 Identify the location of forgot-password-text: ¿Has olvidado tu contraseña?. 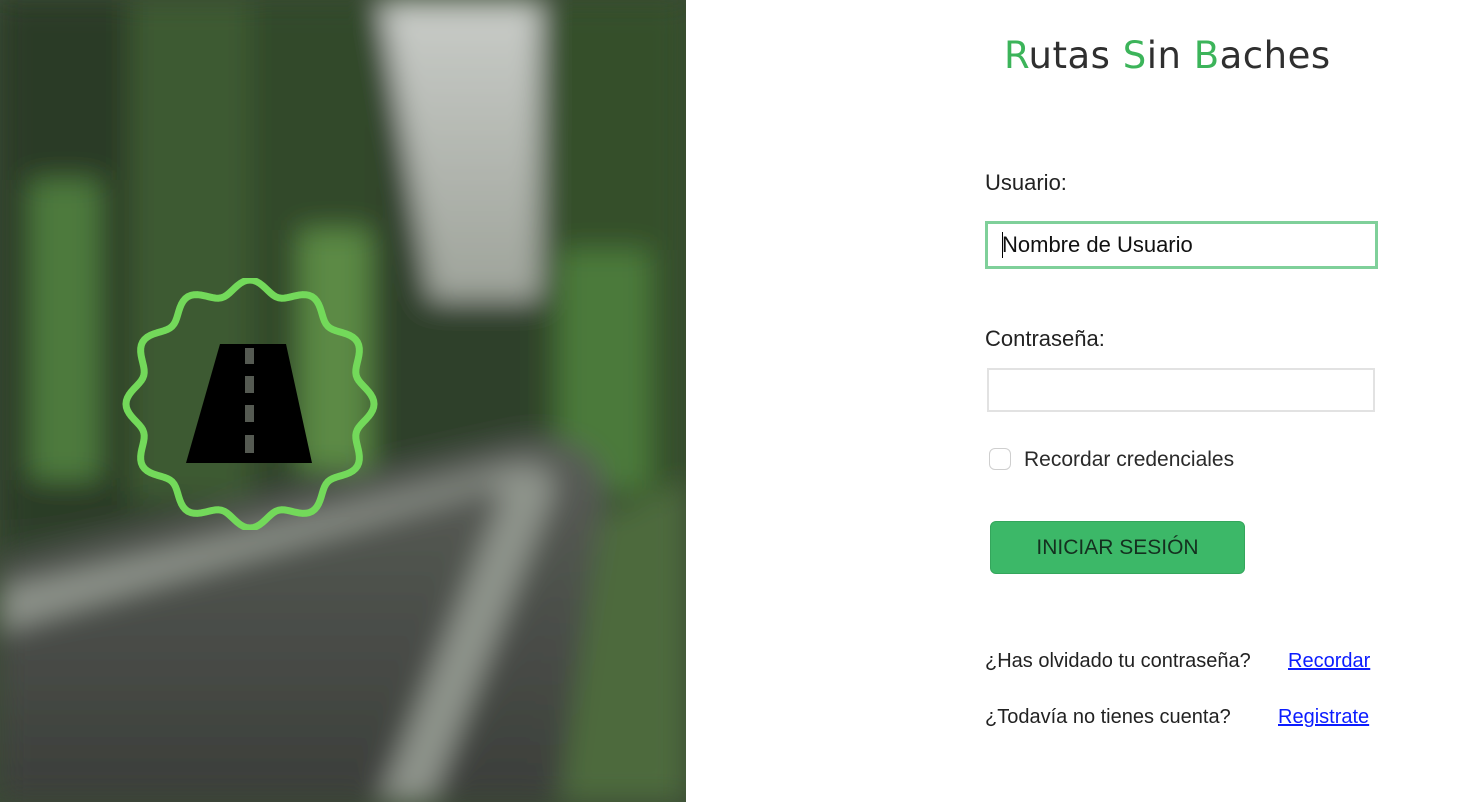
(1118, 661).